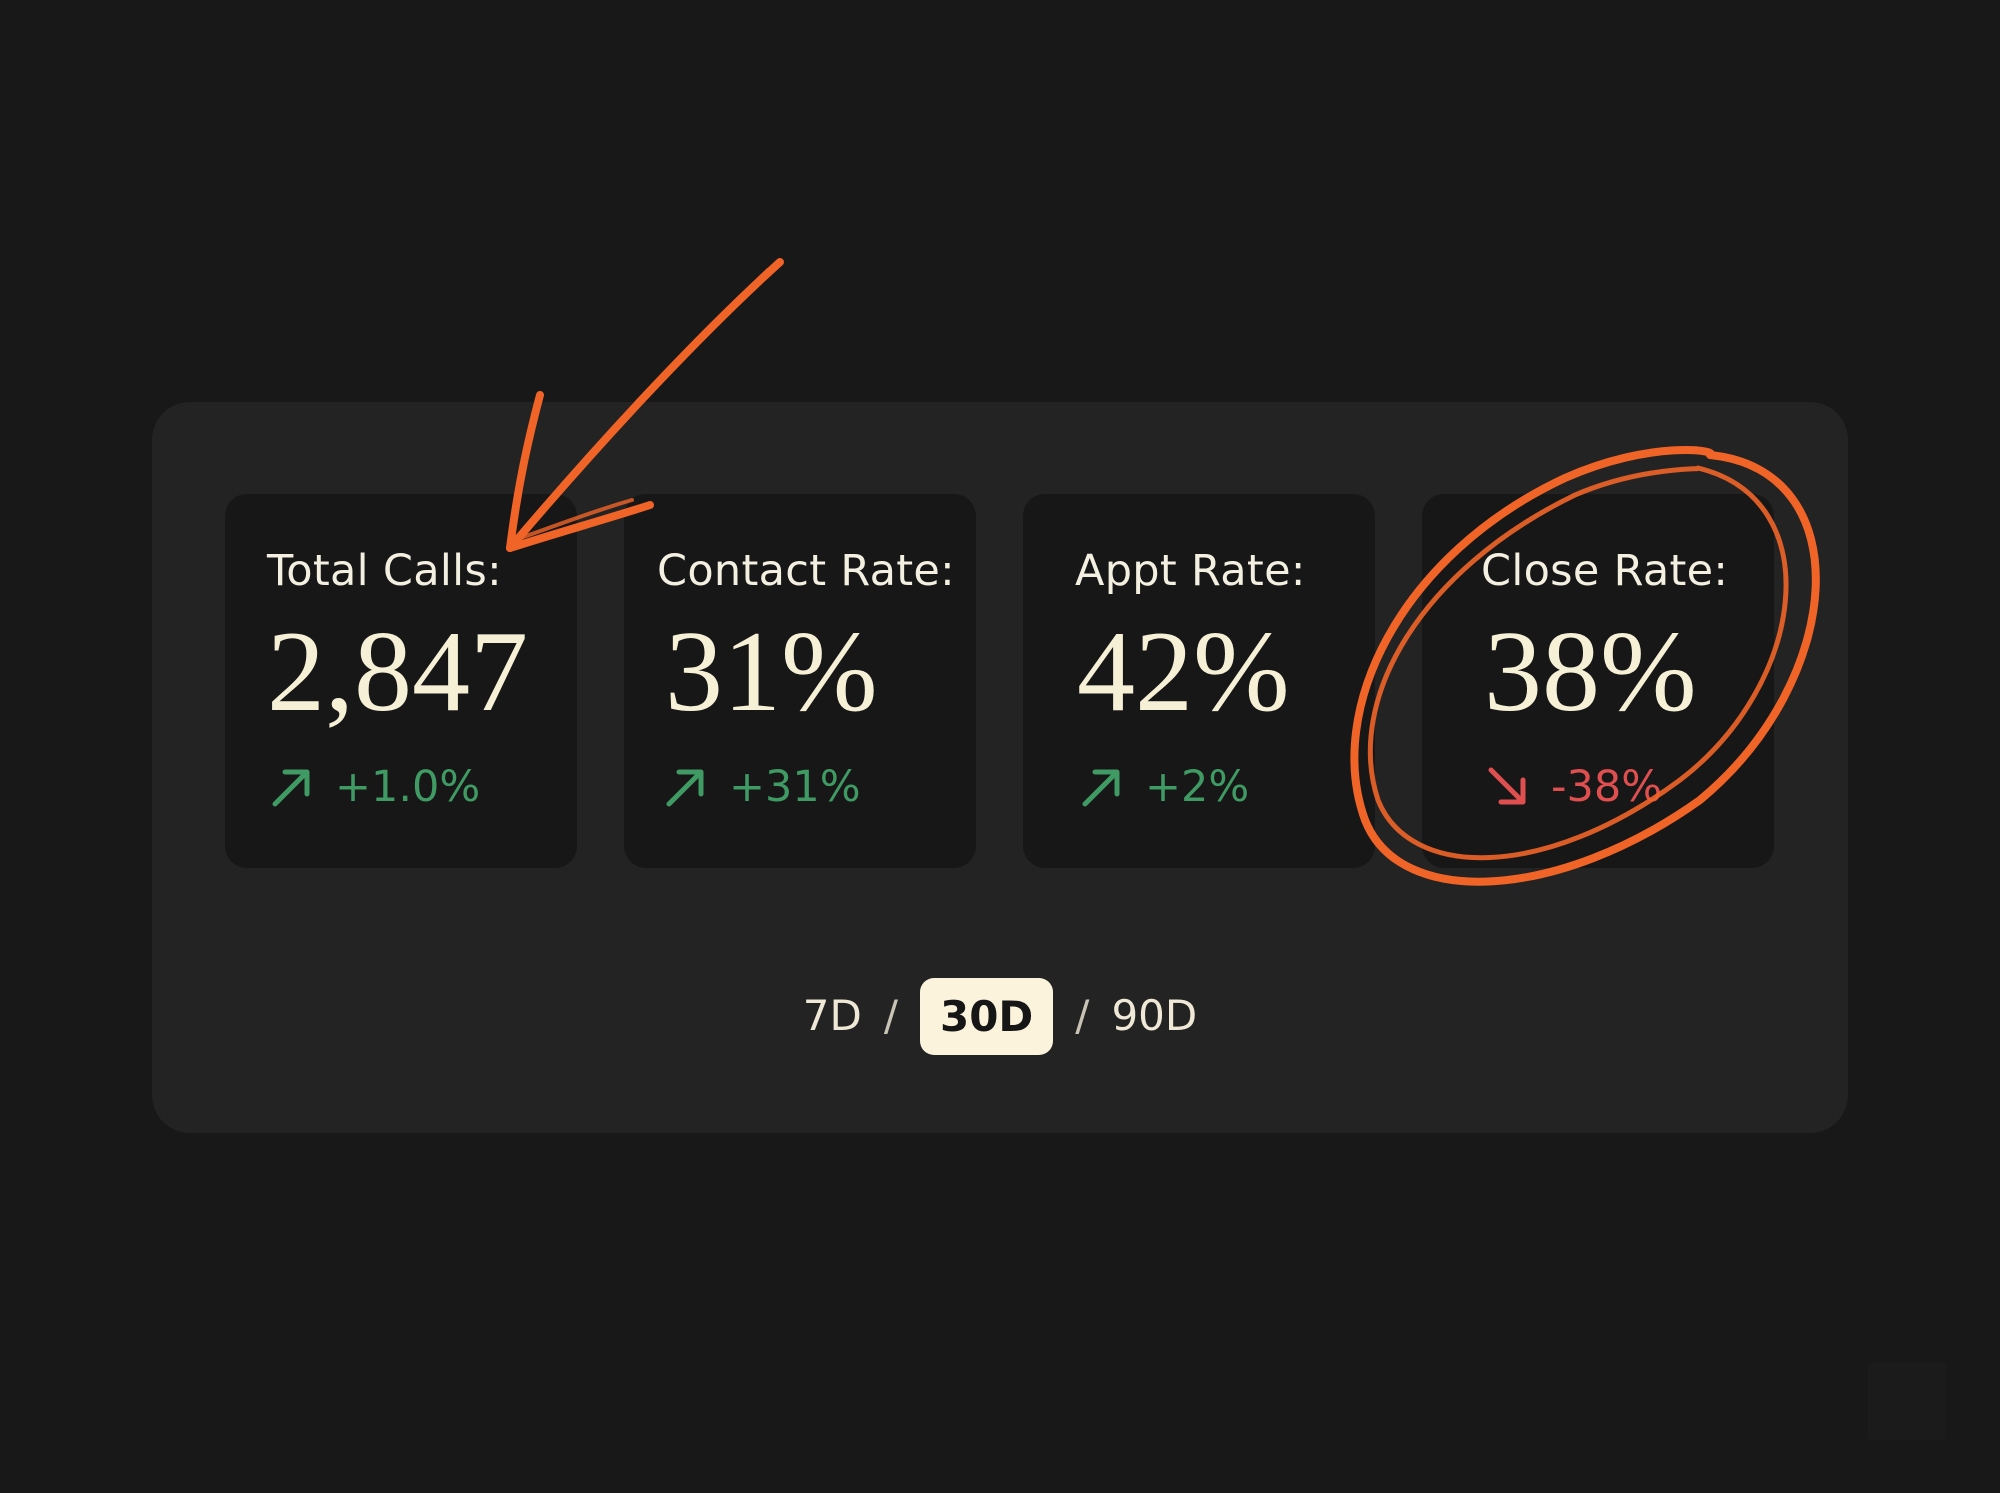 The height and width of the screenshot is (1493, 2000). What do you see at coordinates (397, 672) in the screenshot?
I see `metric-value: 2,847` at bounding box center [397, 672].